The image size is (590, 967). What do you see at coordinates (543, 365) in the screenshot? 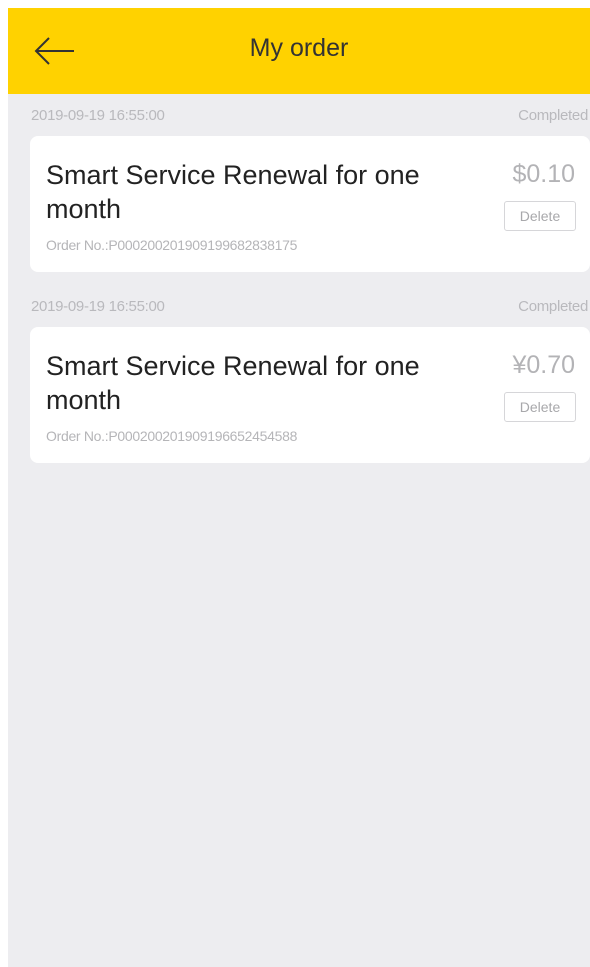
I see `order-price: ¥0.70` at bounding box center [543, 365].